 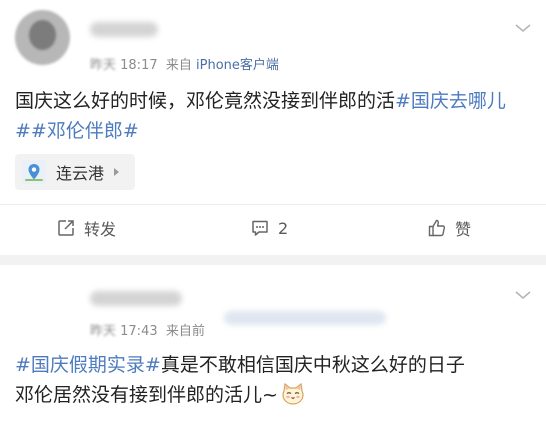 I want to click on chevron-right-icon, so click(x=117, y=172).